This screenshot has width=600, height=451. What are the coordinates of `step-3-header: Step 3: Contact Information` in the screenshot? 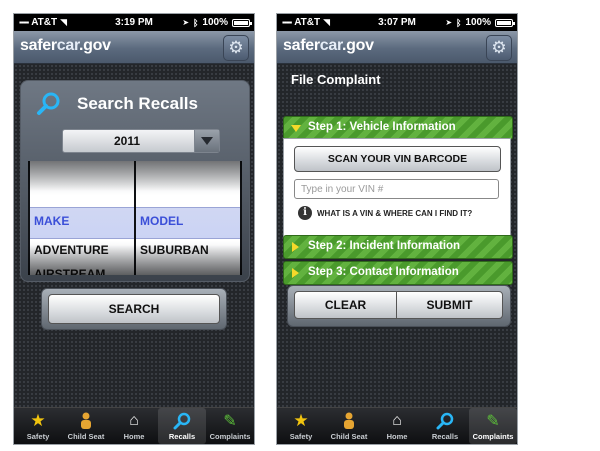 It's located at (398, 273).